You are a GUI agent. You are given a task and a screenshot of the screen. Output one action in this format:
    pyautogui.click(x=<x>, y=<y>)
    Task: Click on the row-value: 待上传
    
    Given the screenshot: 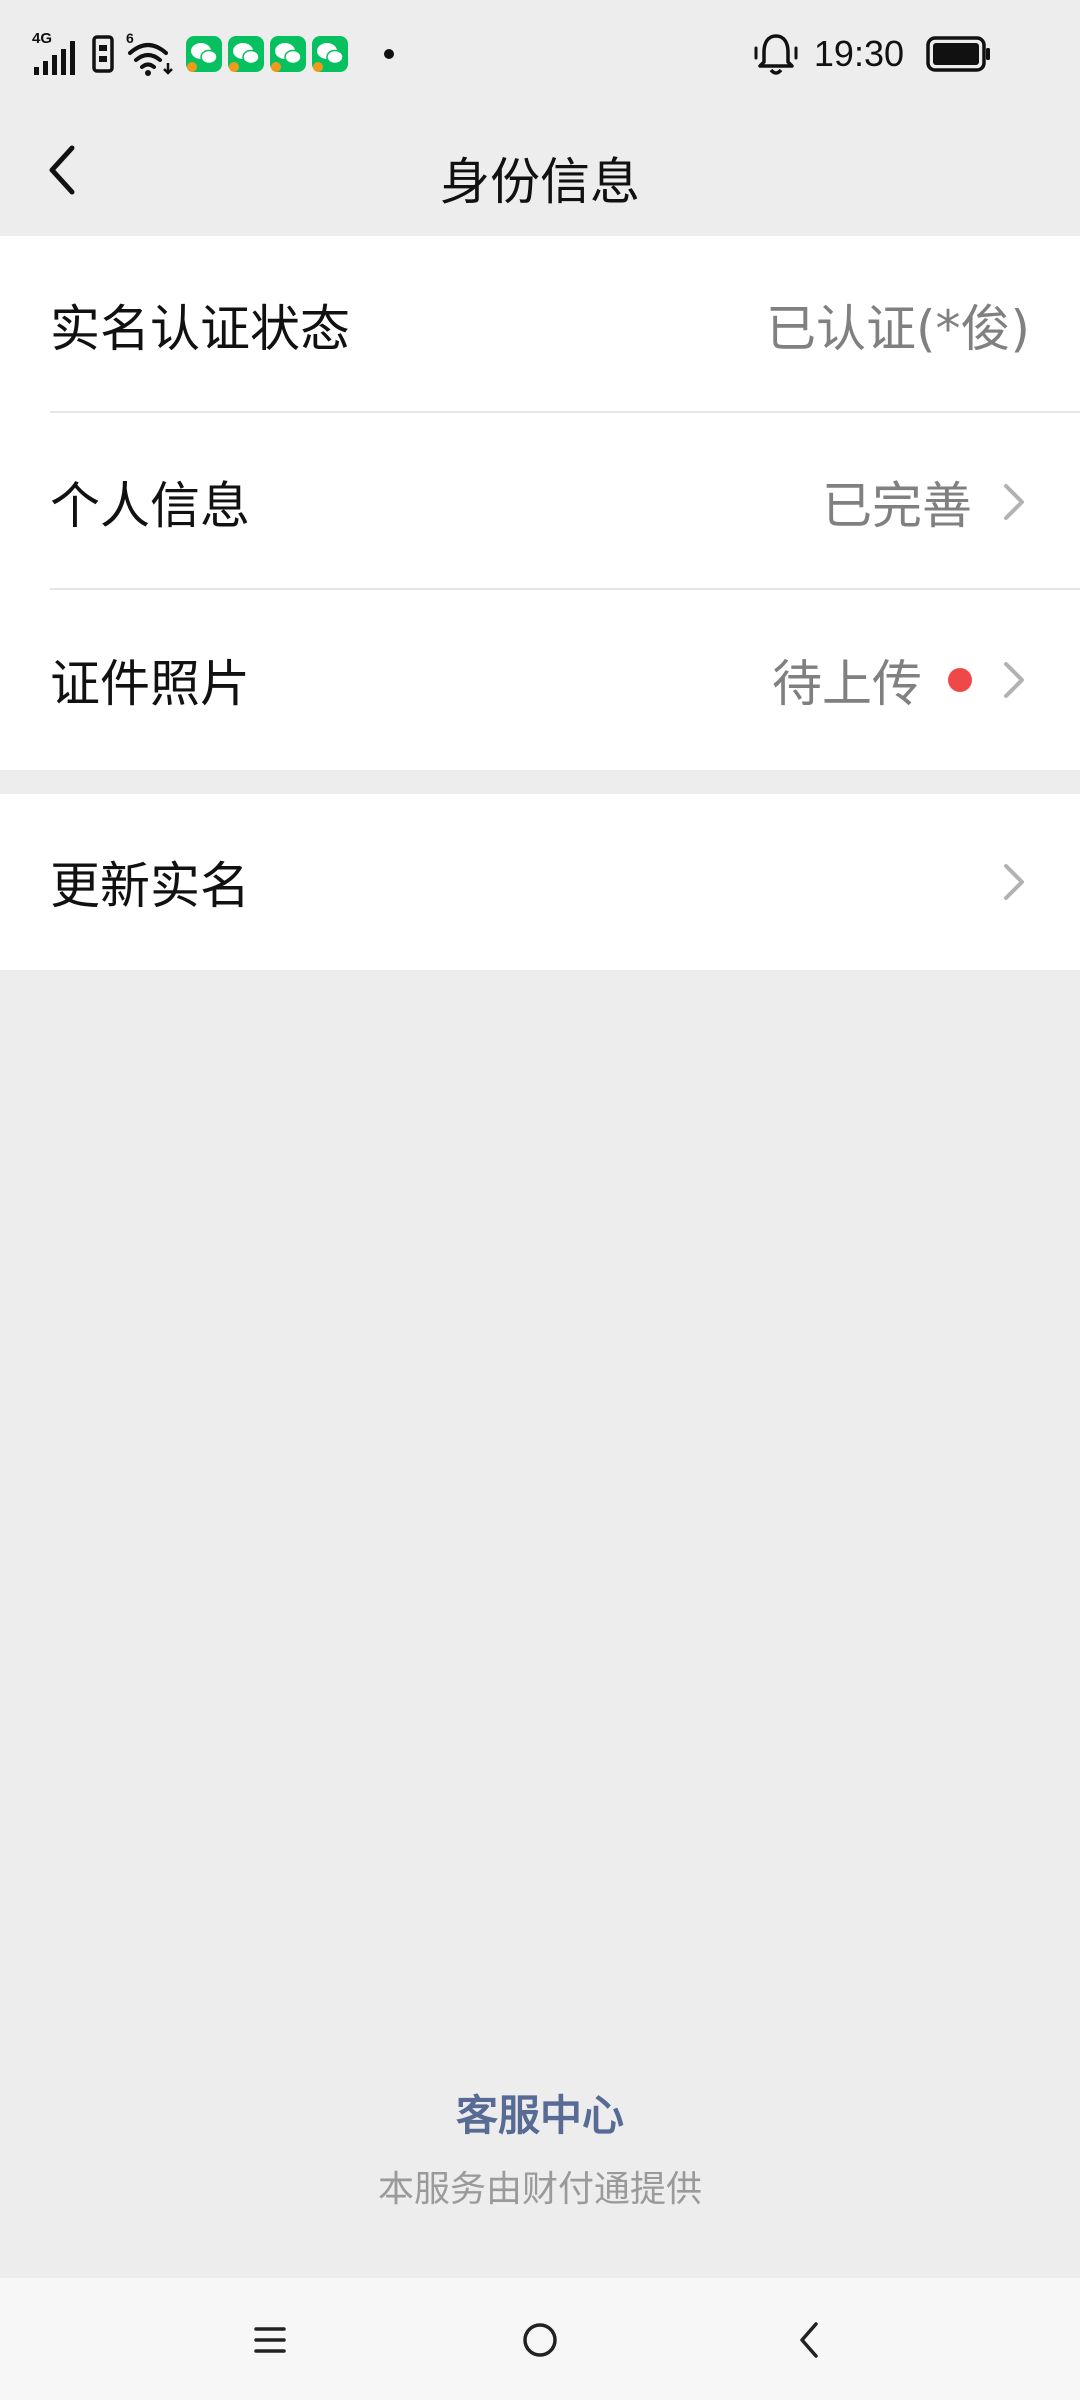 What is the action you would take?
    pyautogui.click(x=847, y=684)
    